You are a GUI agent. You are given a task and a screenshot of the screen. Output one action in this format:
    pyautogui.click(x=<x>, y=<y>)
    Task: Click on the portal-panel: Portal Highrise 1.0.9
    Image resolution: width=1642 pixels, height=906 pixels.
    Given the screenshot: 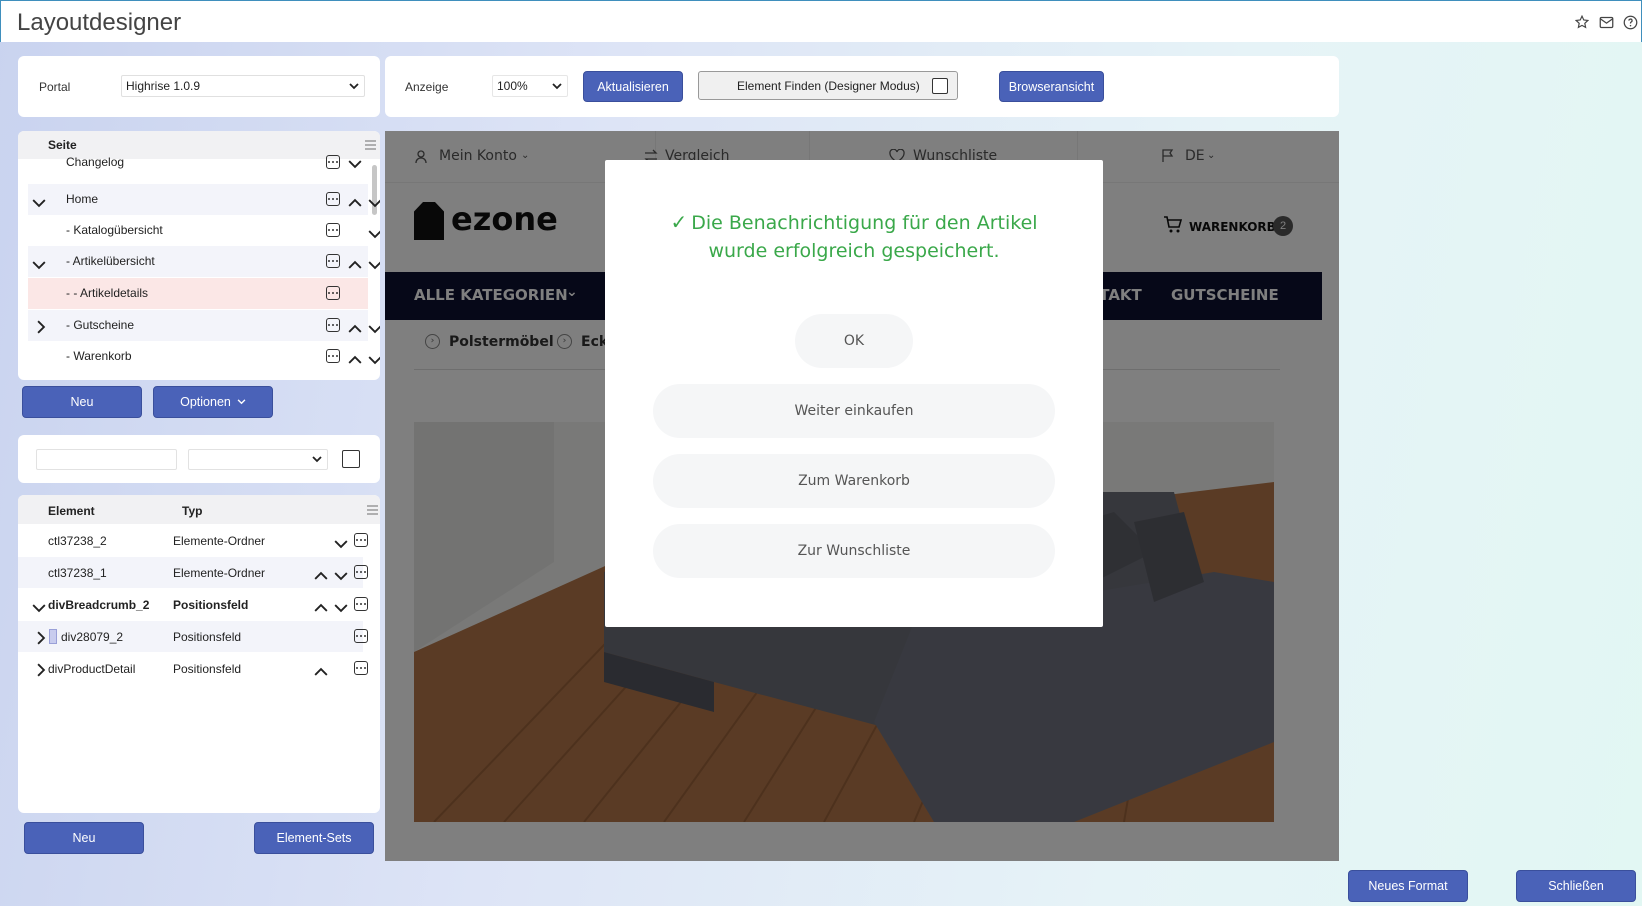 What is the action you would take?
    pyautogui.click(x=199, y=86)
    